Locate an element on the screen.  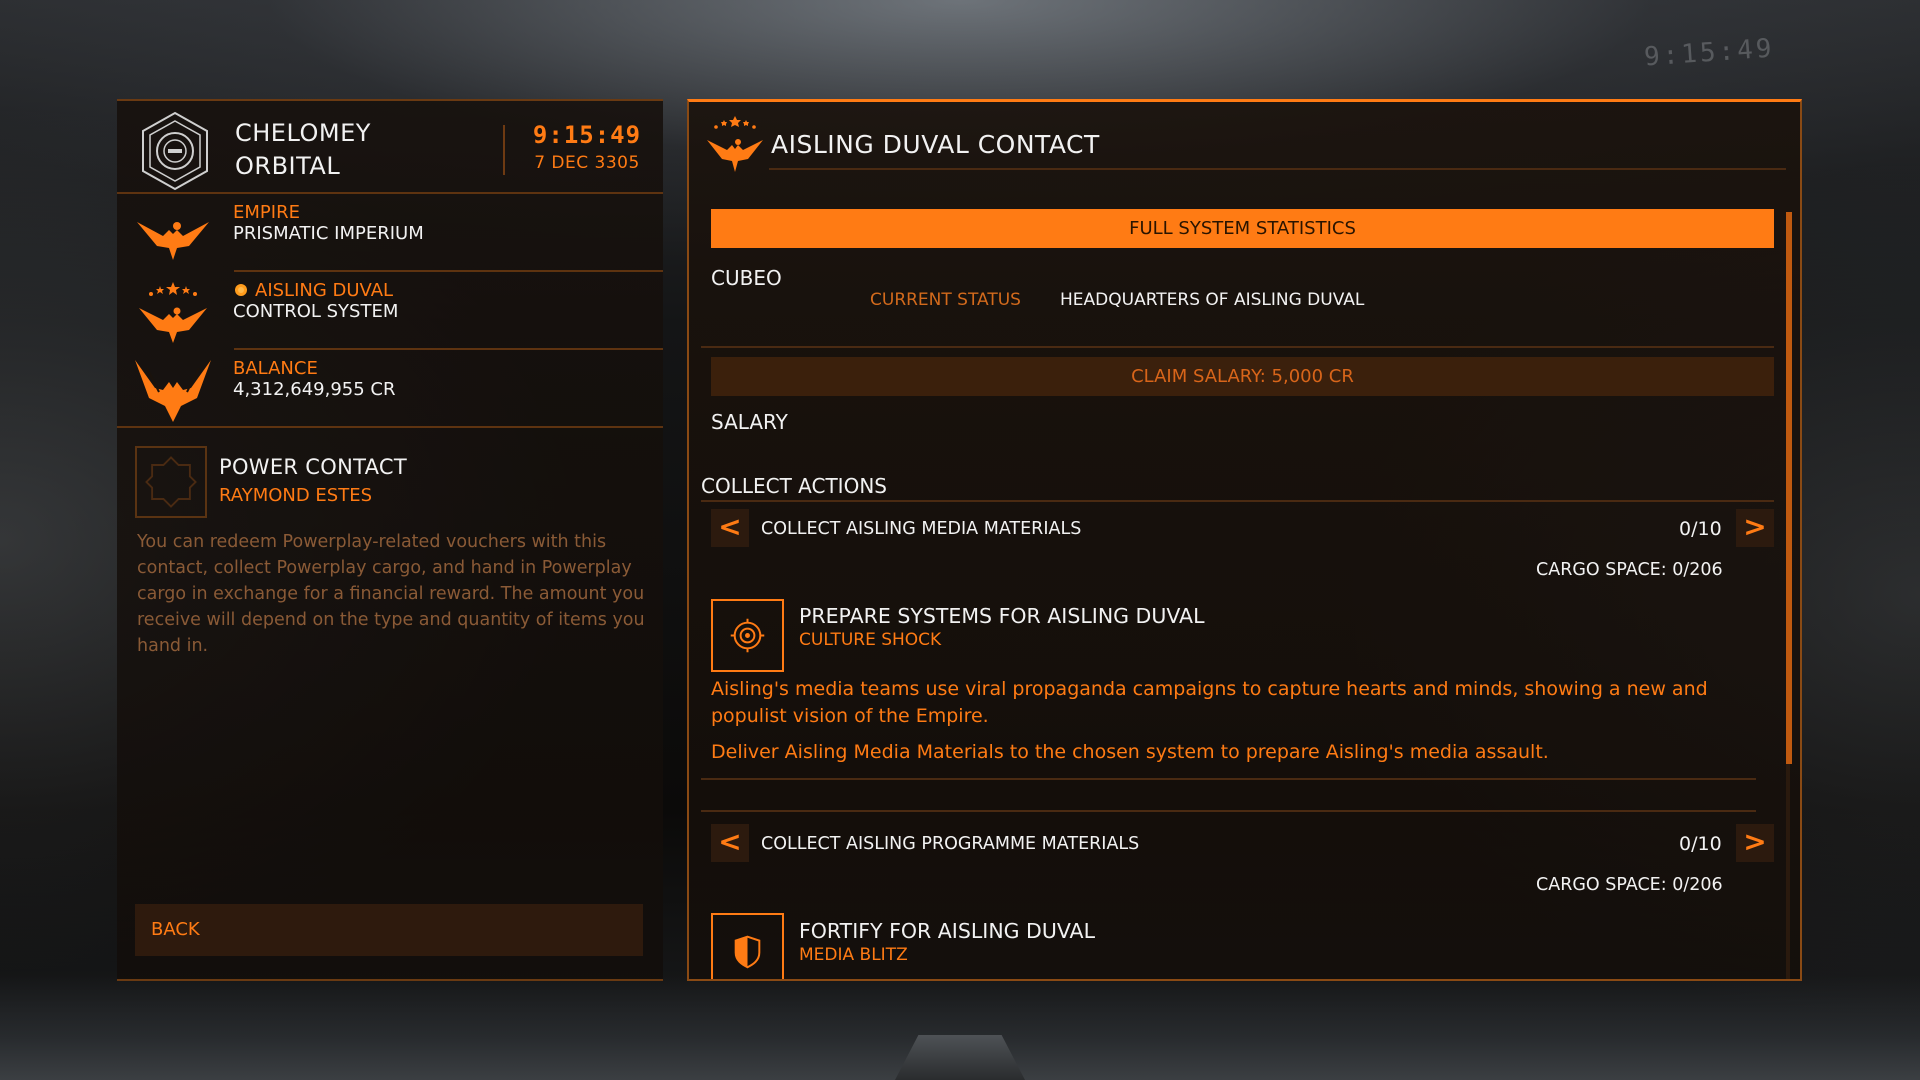
row-divider is located at coordinates (390, 427).